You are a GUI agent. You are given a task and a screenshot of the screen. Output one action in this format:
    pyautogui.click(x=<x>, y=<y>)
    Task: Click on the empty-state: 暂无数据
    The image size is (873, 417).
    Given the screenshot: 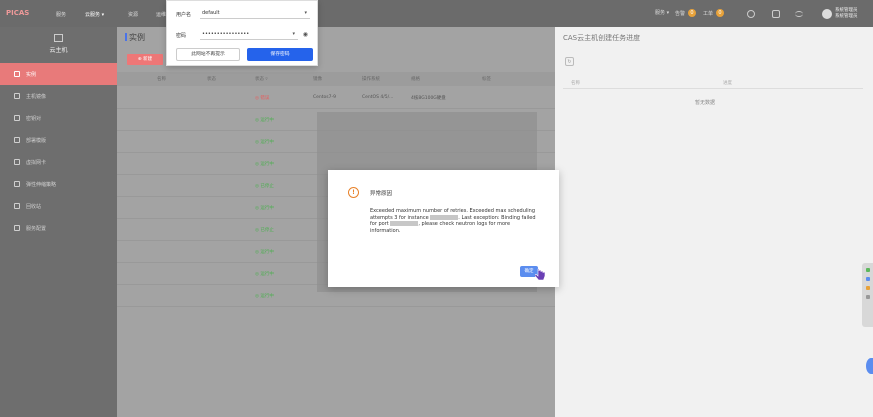 What is the action you would take?
    pyautogui.click(x=704, y=103)
    